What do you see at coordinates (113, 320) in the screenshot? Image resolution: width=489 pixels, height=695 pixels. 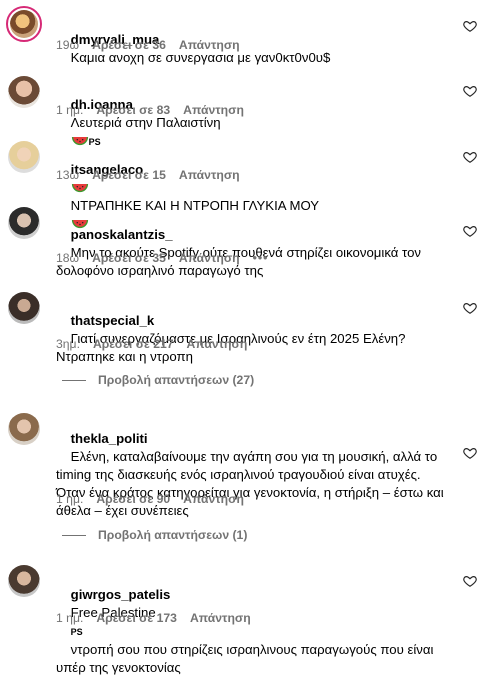 I see `username: thatspecial_k` at bounding box center [113, 320].